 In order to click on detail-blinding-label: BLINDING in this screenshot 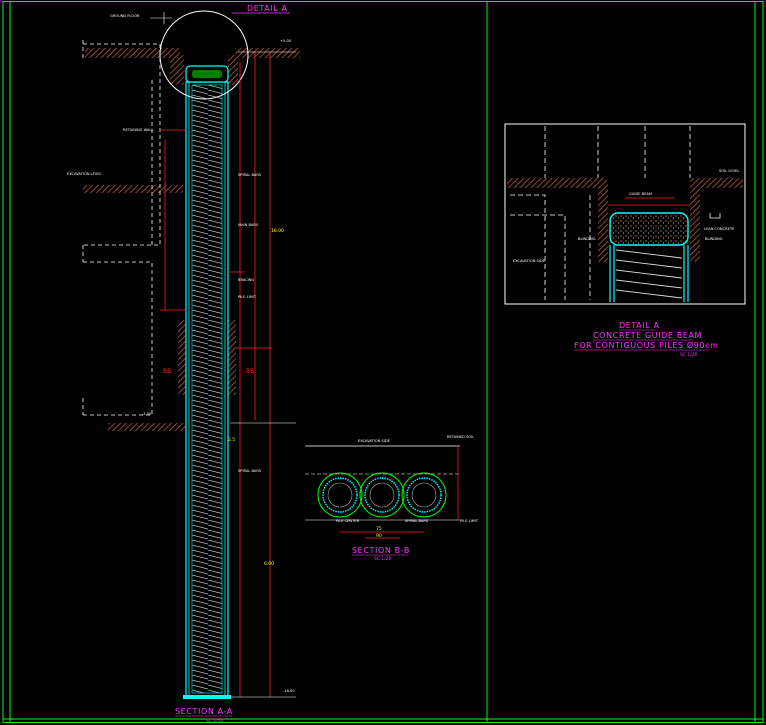, I will do `click(587, 239)`.